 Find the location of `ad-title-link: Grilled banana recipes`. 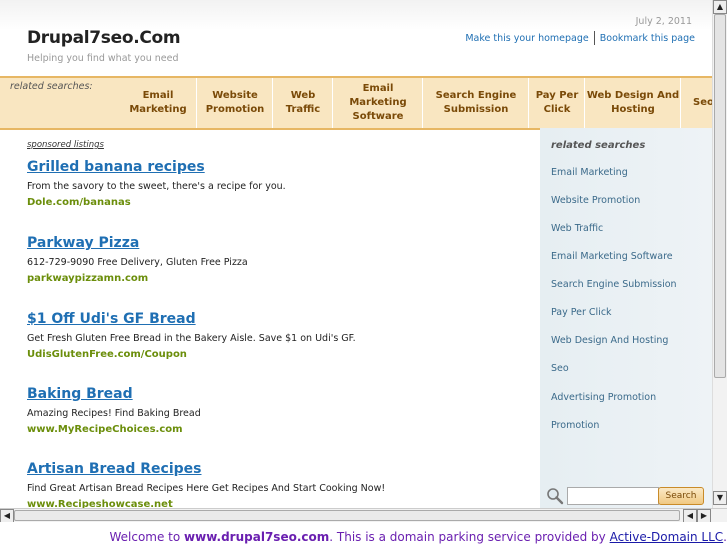

ad-title-link: Grilled banana recipes is located at coordinates (277, 167).